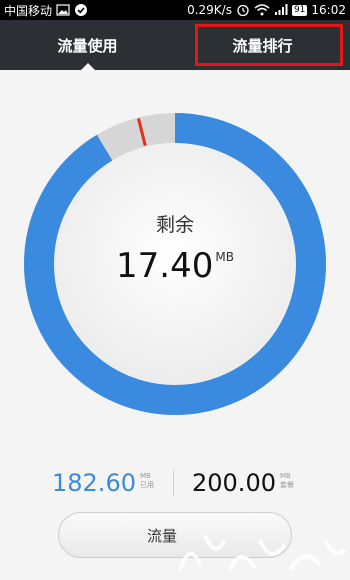 The height and width of the screenshot is (580, 350). I want to click on stats-divider, so click(173, 483).